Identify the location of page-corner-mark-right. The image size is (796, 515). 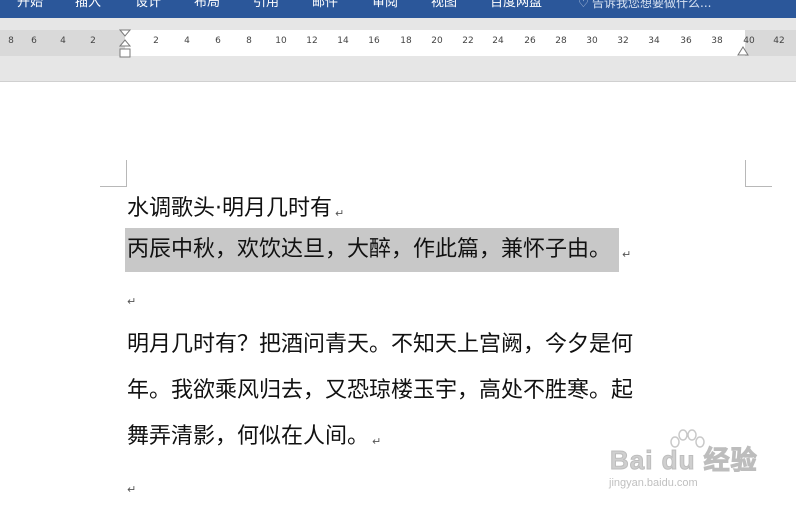
(758, 173).